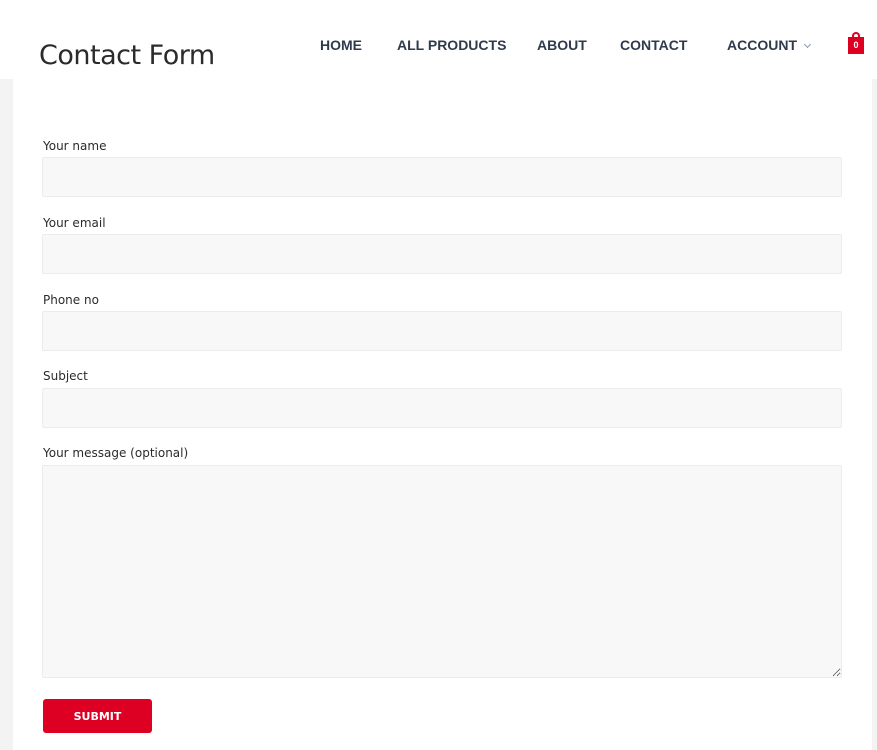  What do you see at coordinates (762, 45) in the screenshot?
I see `nav-item-account-label: ACCOUNT` at bounding box center [762, 45].